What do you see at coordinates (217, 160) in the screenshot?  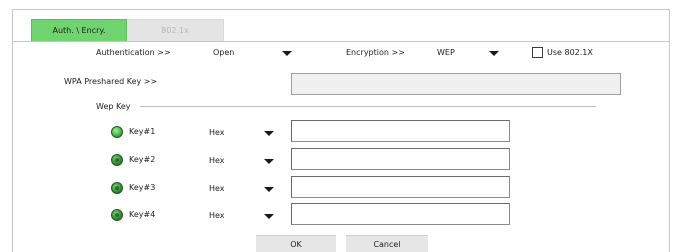 I see `key2-format-value: Hex` at bounding box center [217, 160].